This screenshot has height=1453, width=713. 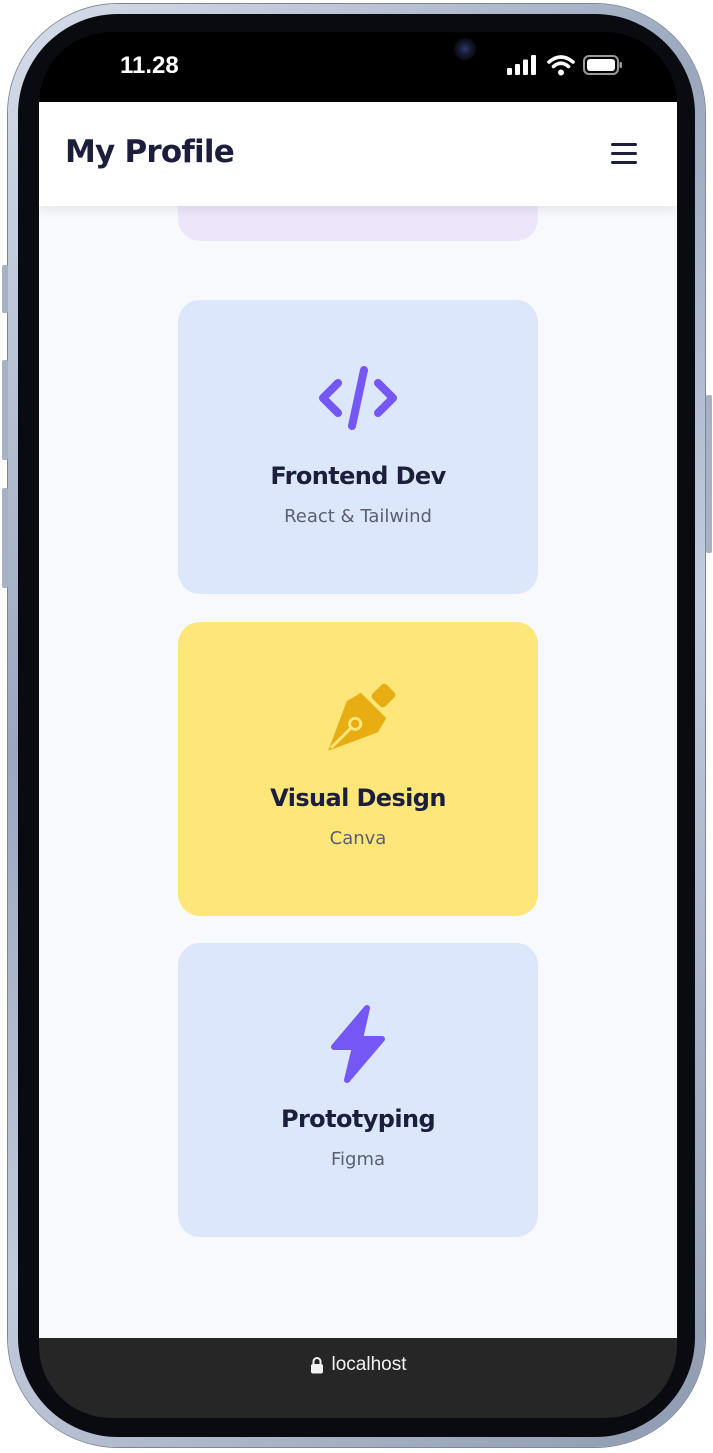 I want to click on skill-card-visual-design: Visual Design Canva, so click(x=358, y=769).